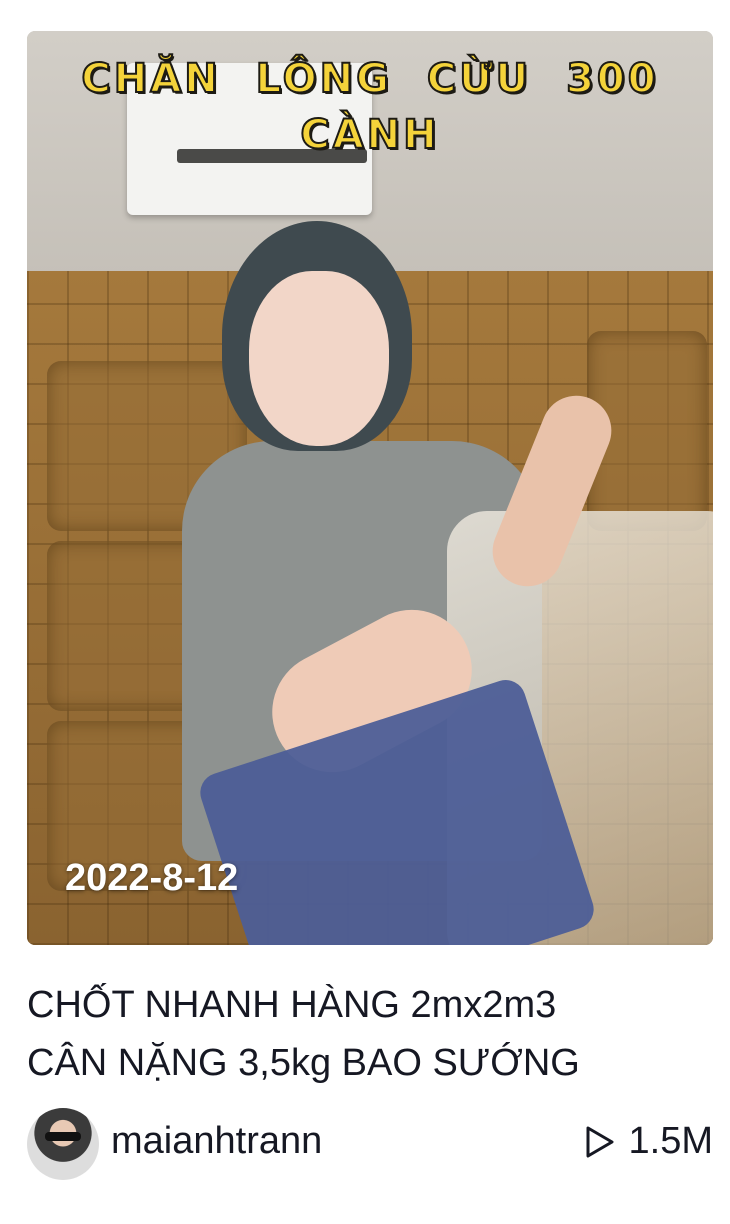 This screenshot has height=1224, width=730. I want to click on avatar-sunglasses, so click(63, 1136).